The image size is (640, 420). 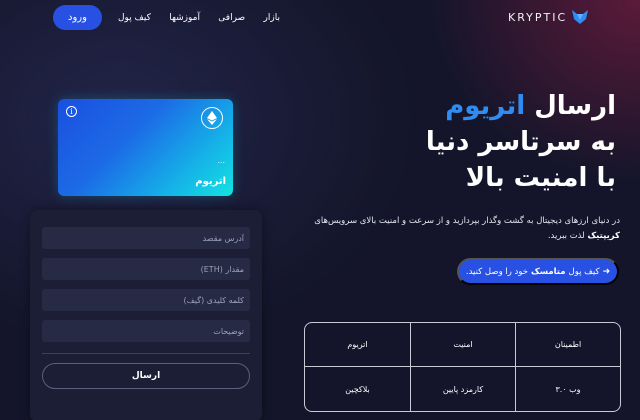 What do you see at coordinates (462, 389) in the screenshot?
I see `feature-cell: کارمزد پایین` at bounding box center [462, 389].